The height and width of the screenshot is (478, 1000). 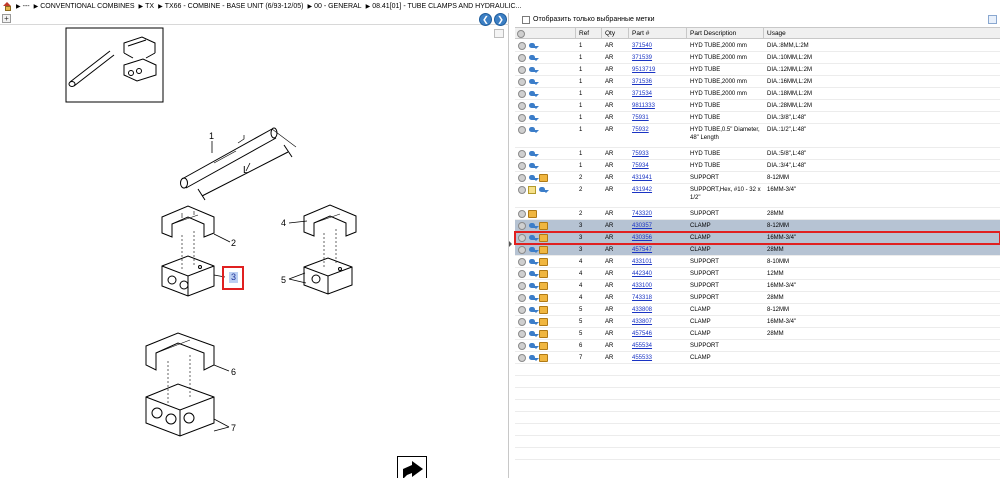 I want to click on breadcrumb-item: ---, so click(x=26, y=6).